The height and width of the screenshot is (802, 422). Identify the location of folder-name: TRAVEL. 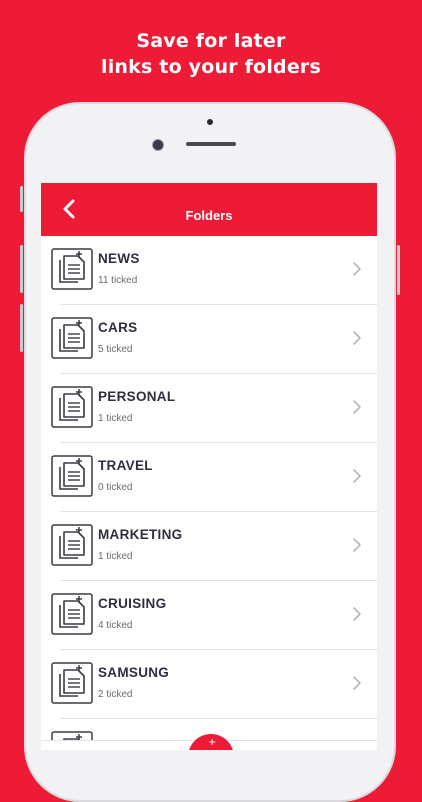
(125, 465).